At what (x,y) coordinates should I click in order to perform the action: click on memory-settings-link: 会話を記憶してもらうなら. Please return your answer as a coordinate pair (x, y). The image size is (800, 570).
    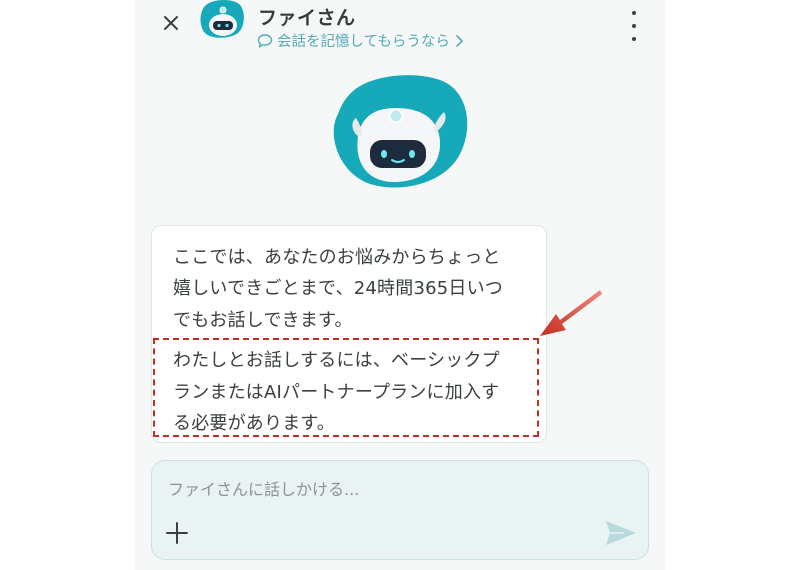
    Looking at the image, I should click on (360, 40).